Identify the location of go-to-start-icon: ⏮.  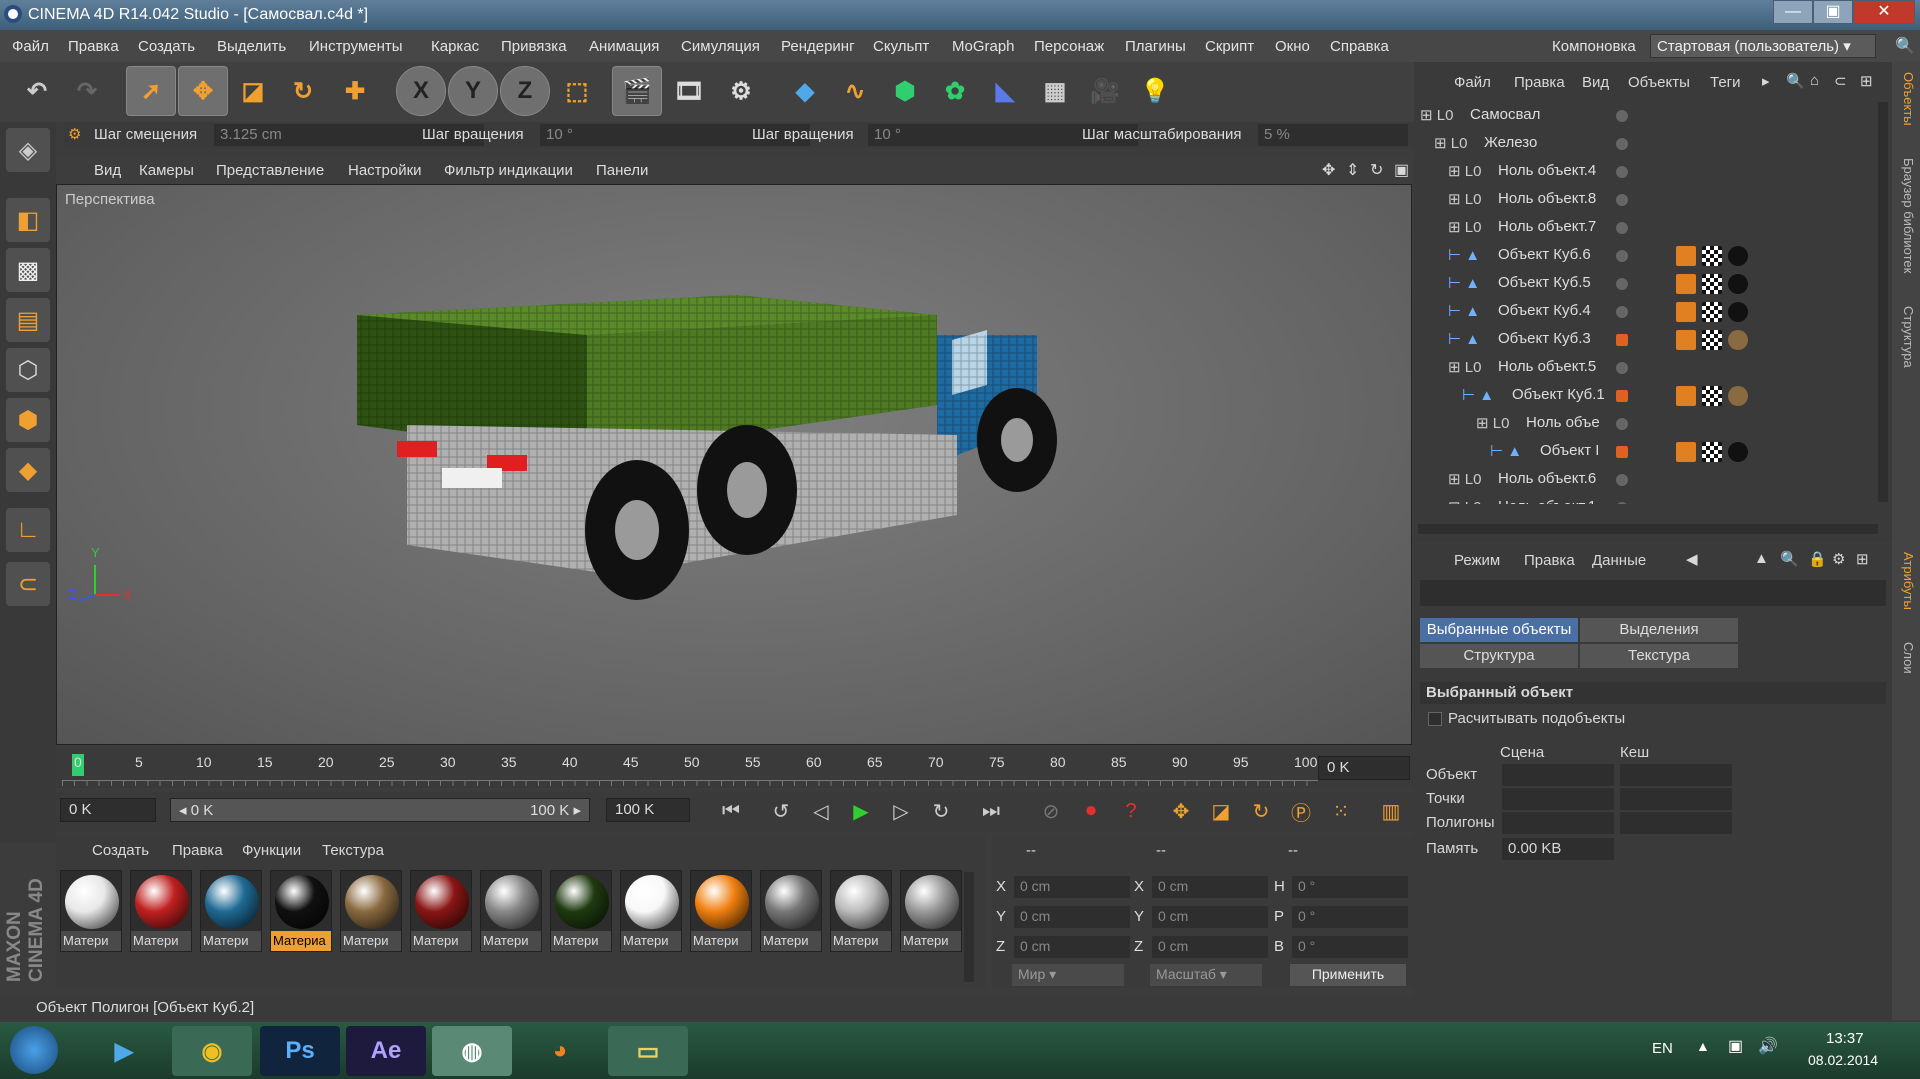
(731, 811).